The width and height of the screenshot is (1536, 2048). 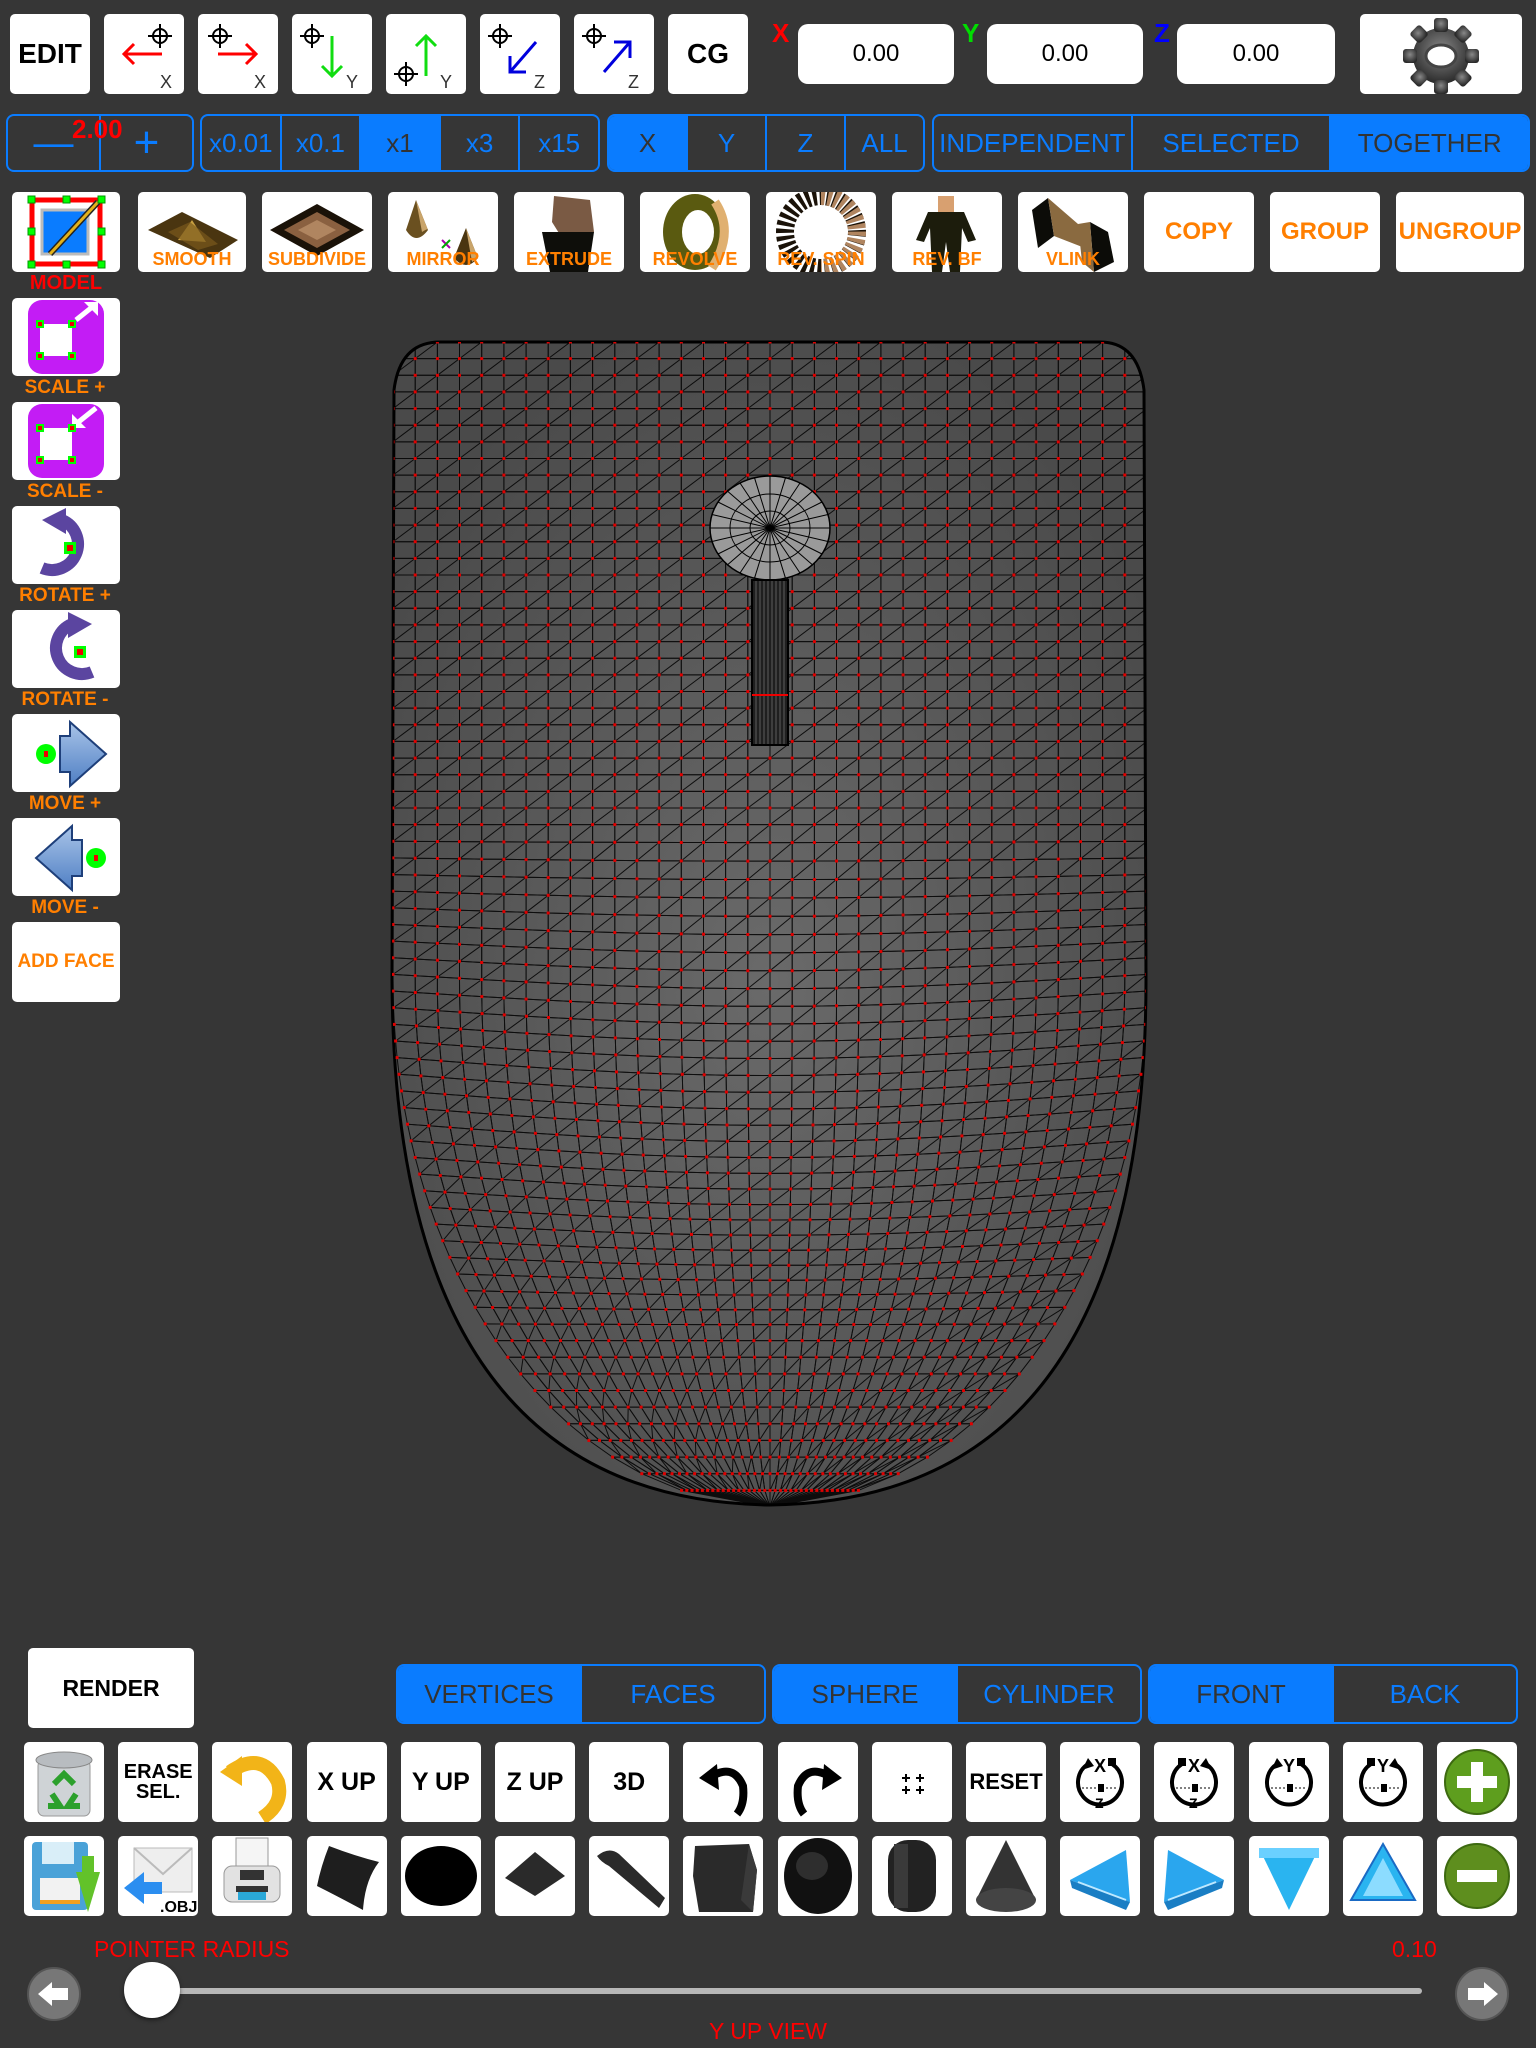 I want to click on multiplier-option-selected: x1, so click(x=399, y=143).